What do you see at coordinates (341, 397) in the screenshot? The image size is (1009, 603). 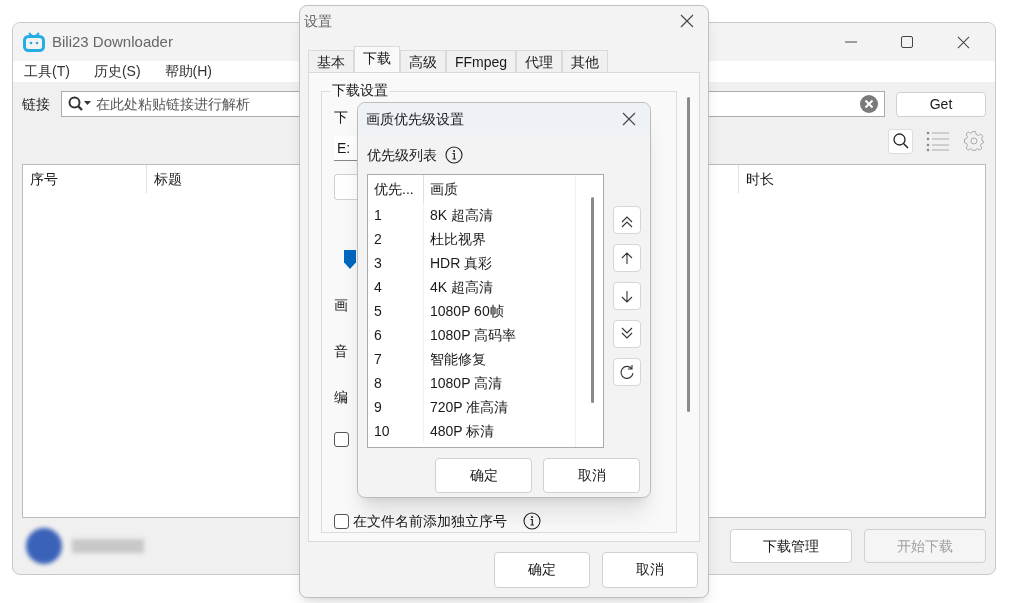 I see `codec-label: 编` at bounding box center [341, 397].